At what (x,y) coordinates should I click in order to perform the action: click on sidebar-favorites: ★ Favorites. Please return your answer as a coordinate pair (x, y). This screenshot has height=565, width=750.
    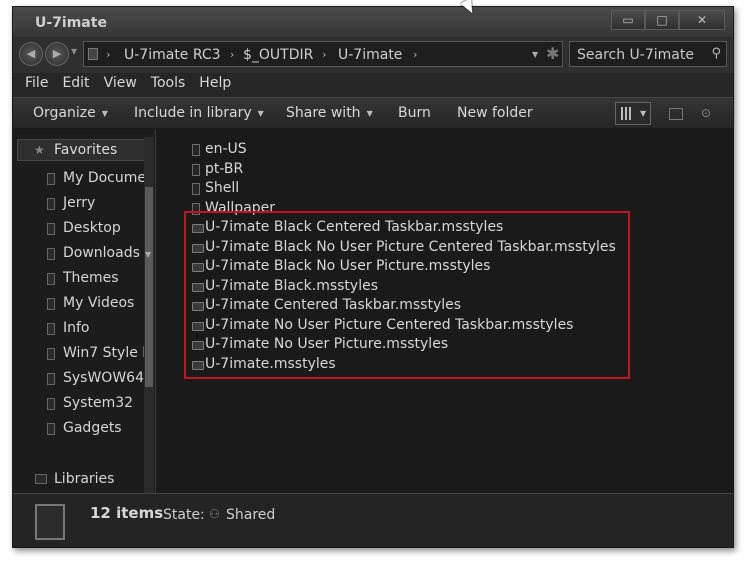
    Looking at the image, I should click on (82, 150).